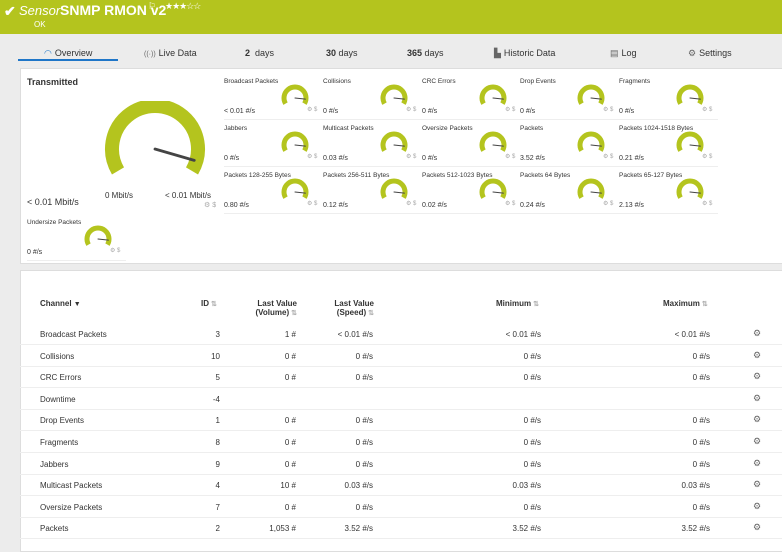 Image resolution: width=782 pixels, height=552 pixels. Describe the element at coordinates (471, 190) in the screenshot. I see `gauge-tile: Packets 512-1023 Bytes 0.02 #/s ⚙ $` at that location.